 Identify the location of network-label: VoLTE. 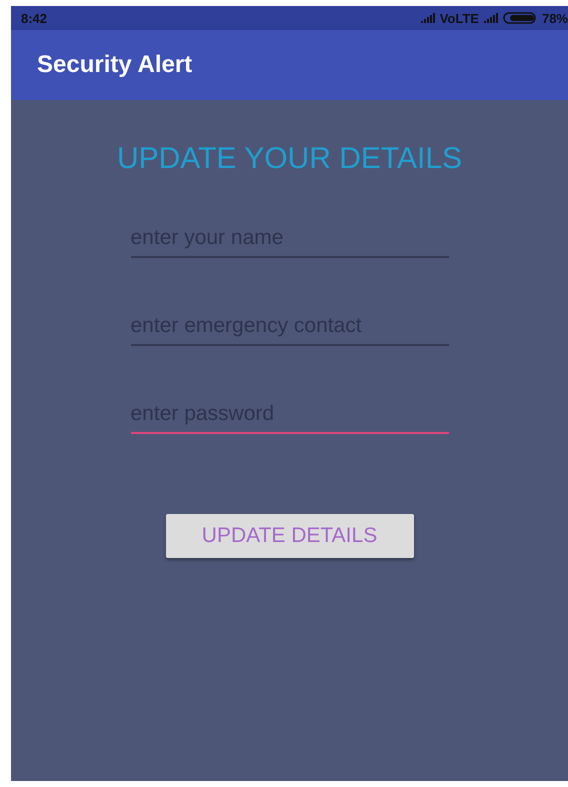
(459, 18).